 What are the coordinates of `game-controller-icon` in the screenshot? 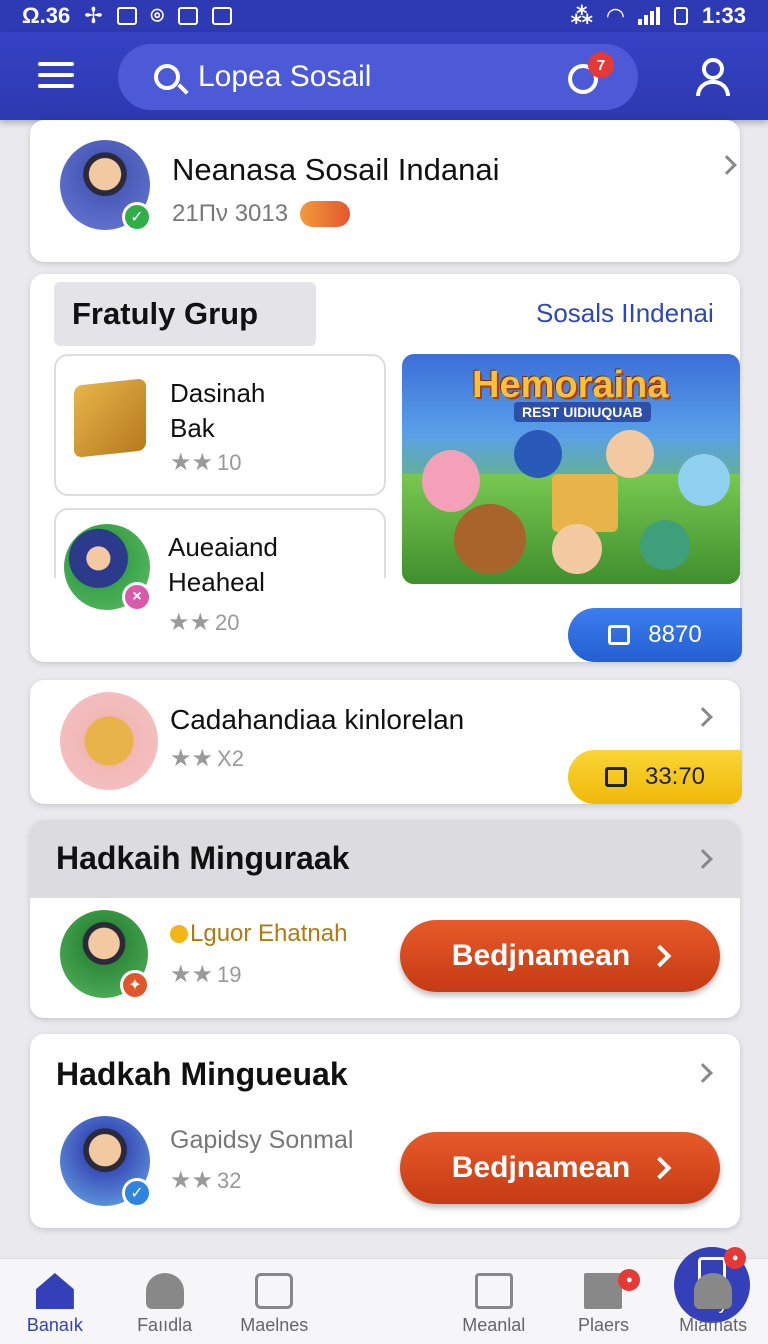 It's located at (325, 214).